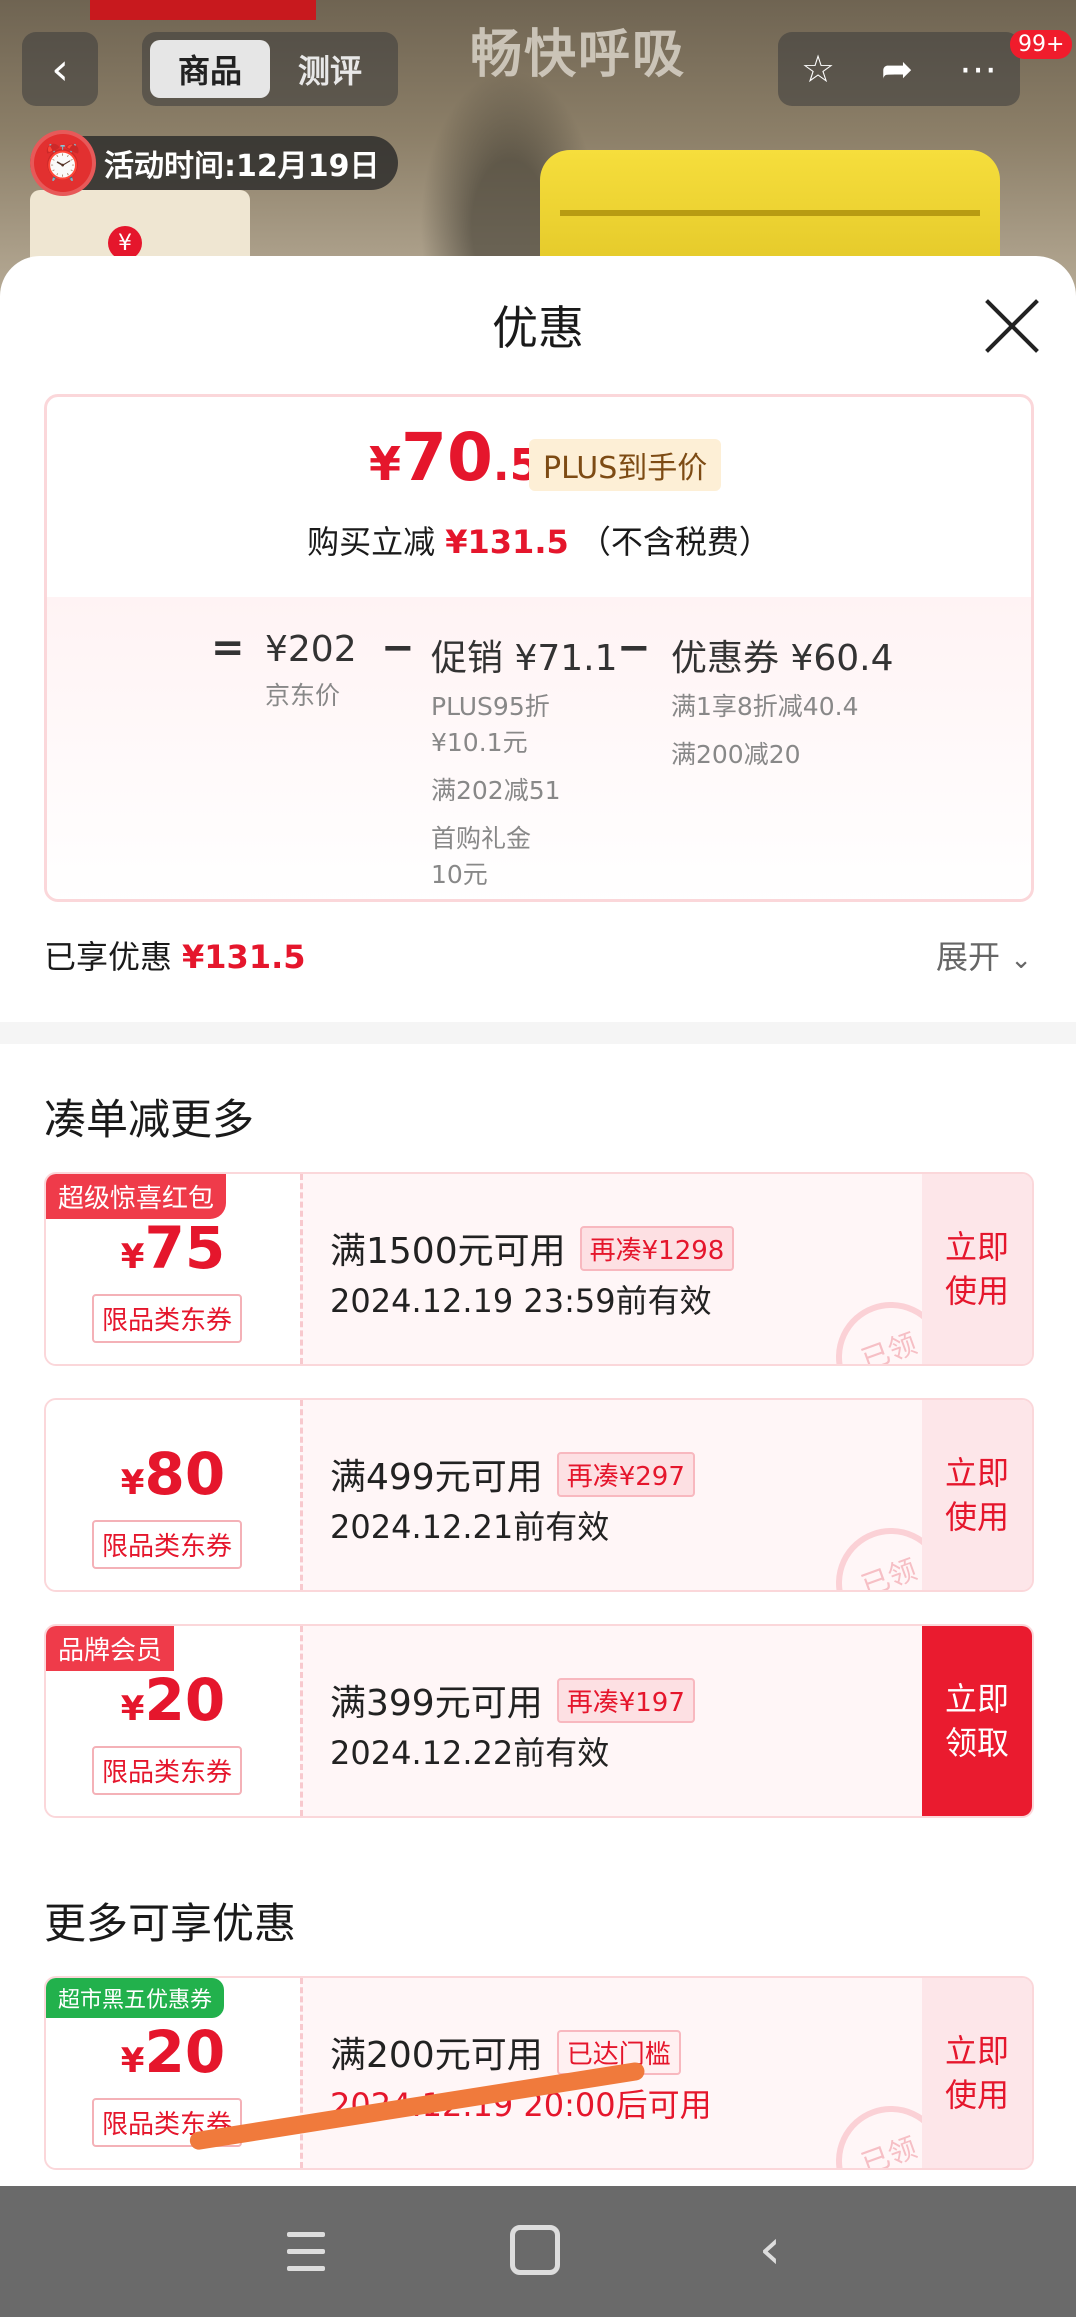 The image size is (1076, 2317). What do you see at coordinates (385, 464) in the screenshot?
I see `final-price-yen: ¥` at bounding box center [385, 464].